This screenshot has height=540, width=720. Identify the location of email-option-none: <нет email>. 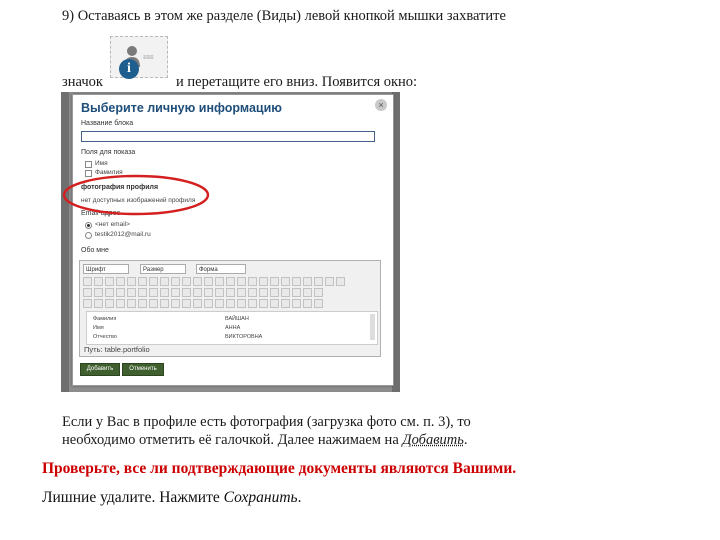
(112, 224).